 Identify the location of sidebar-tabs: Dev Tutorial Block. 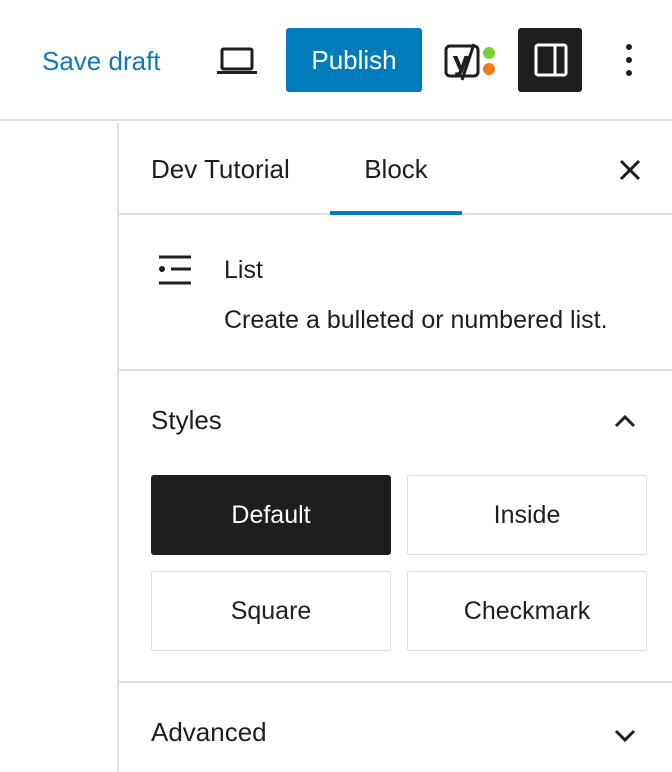
(395, 169).